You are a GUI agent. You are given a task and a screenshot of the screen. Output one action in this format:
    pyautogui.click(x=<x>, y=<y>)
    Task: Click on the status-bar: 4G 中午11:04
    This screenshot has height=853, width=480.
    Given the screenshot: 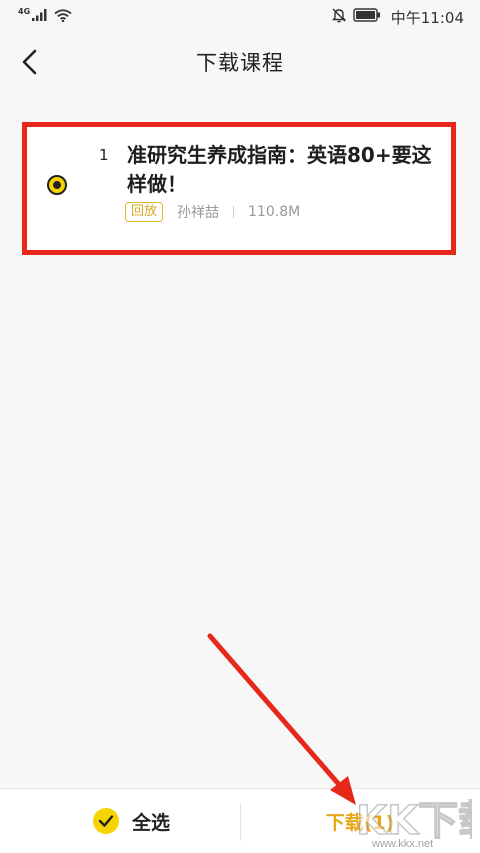 What is the action you would take?
    pyautogui.click(x=240, y=17)
    